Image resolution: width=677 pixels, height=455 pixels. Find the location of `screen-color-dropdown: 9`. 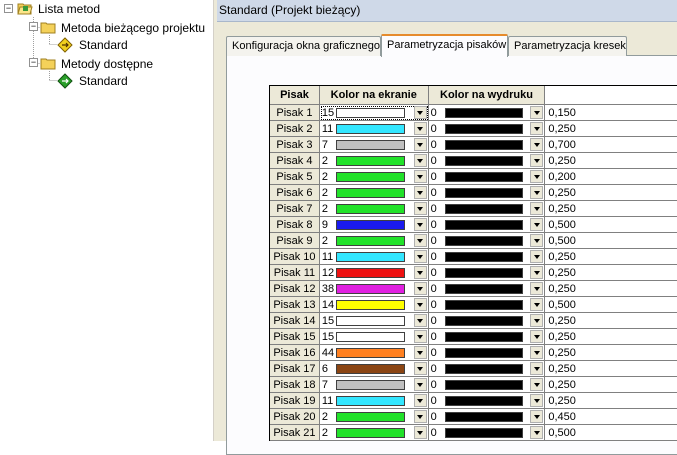

screen-color-dropdown: 9 is located at coordinates (374, 225).